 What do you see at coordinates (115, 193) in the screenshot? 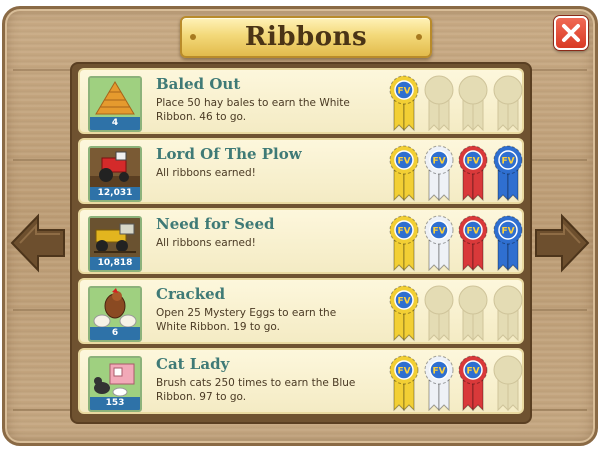
I see `achievement-count: 12,031` at bounding box center [115, 193].